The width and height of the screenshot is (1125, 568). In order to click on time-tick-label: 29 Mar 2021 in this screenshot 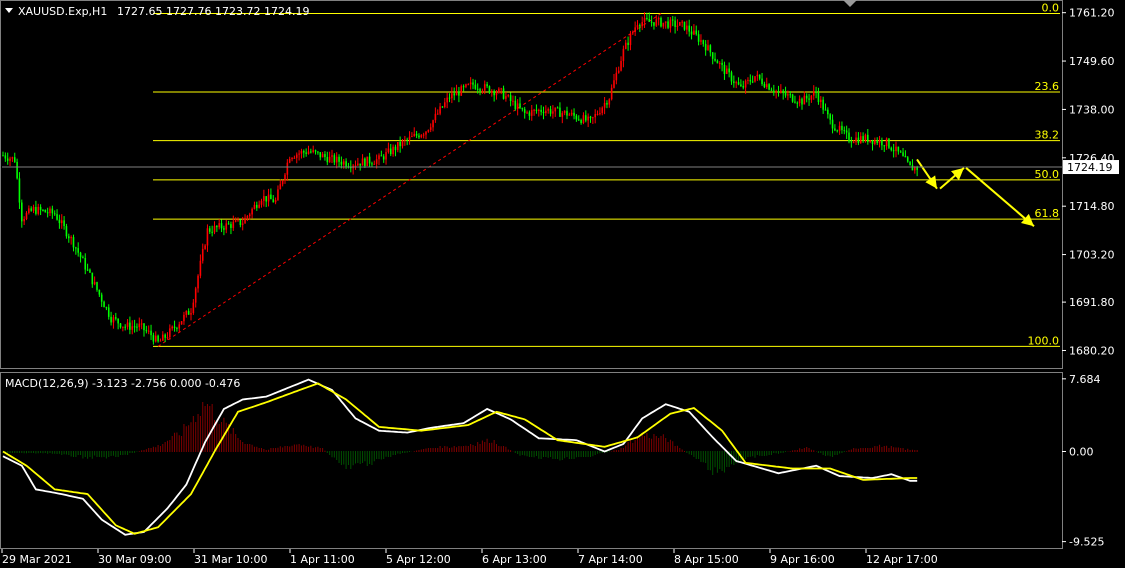, I will do `click(37, 559)`.